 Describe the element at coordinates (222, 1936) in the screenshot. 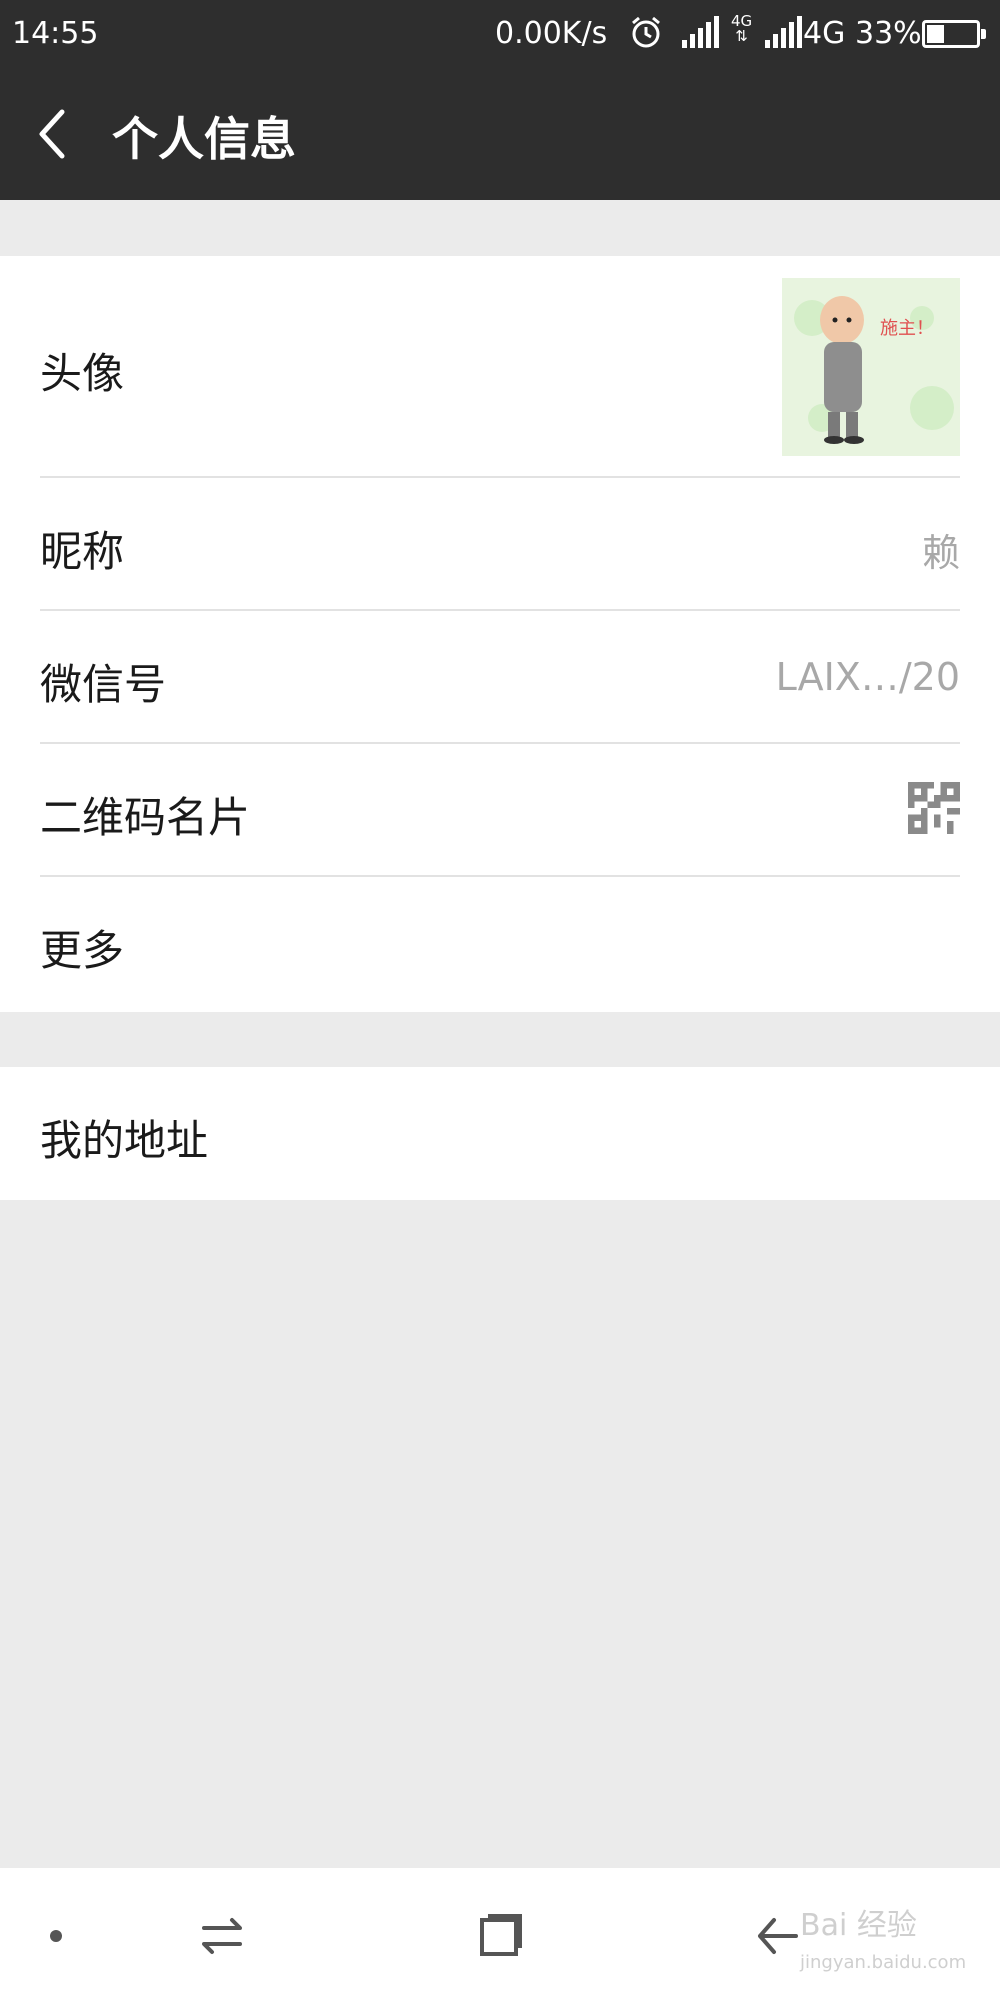

I see `switch-arrows-icon` at that location.